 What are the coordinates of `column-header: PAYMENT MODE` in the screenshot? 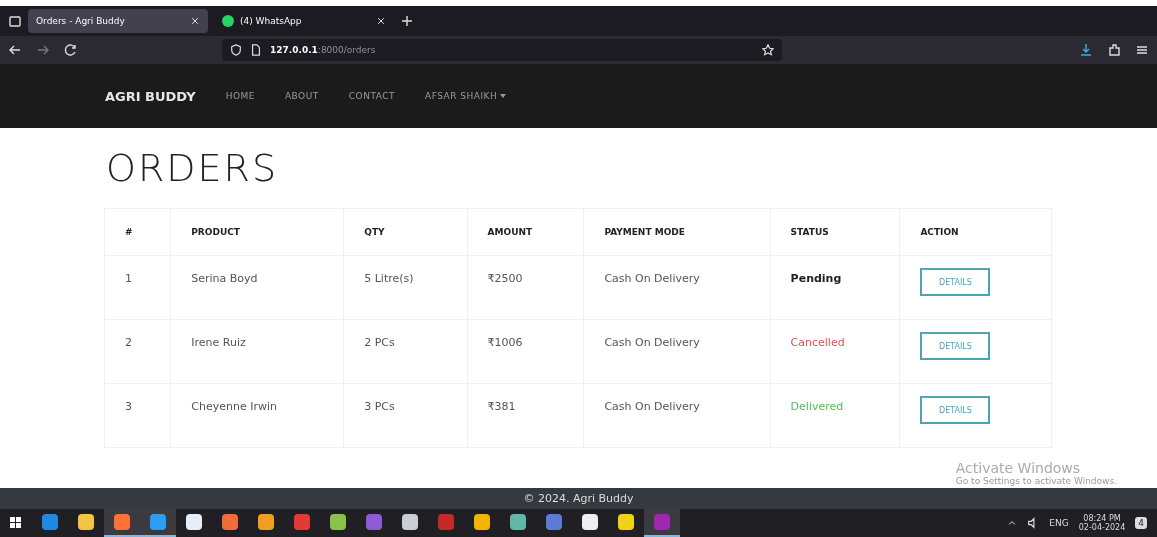 It's located at (677, 232).